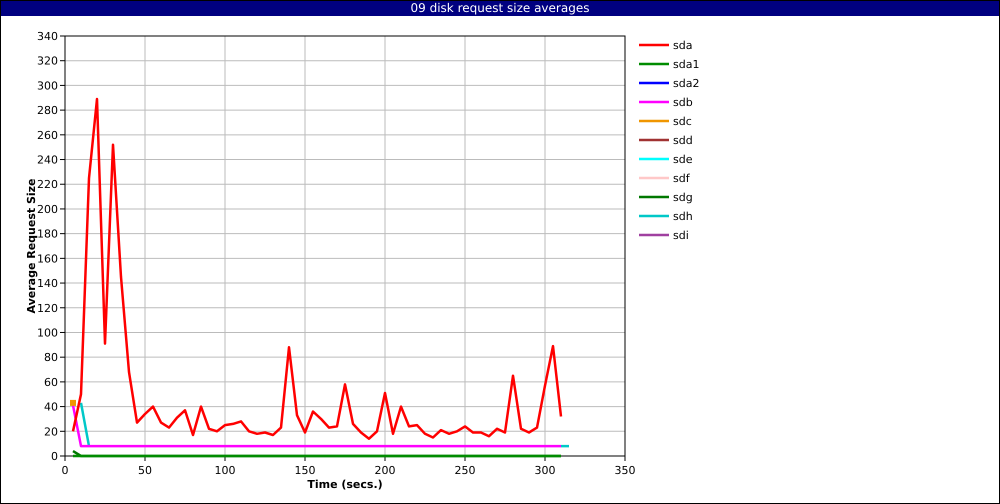 This screenshot has height=504, width=1000. I want to click on y-tick-label: 340, so click(47, 36).